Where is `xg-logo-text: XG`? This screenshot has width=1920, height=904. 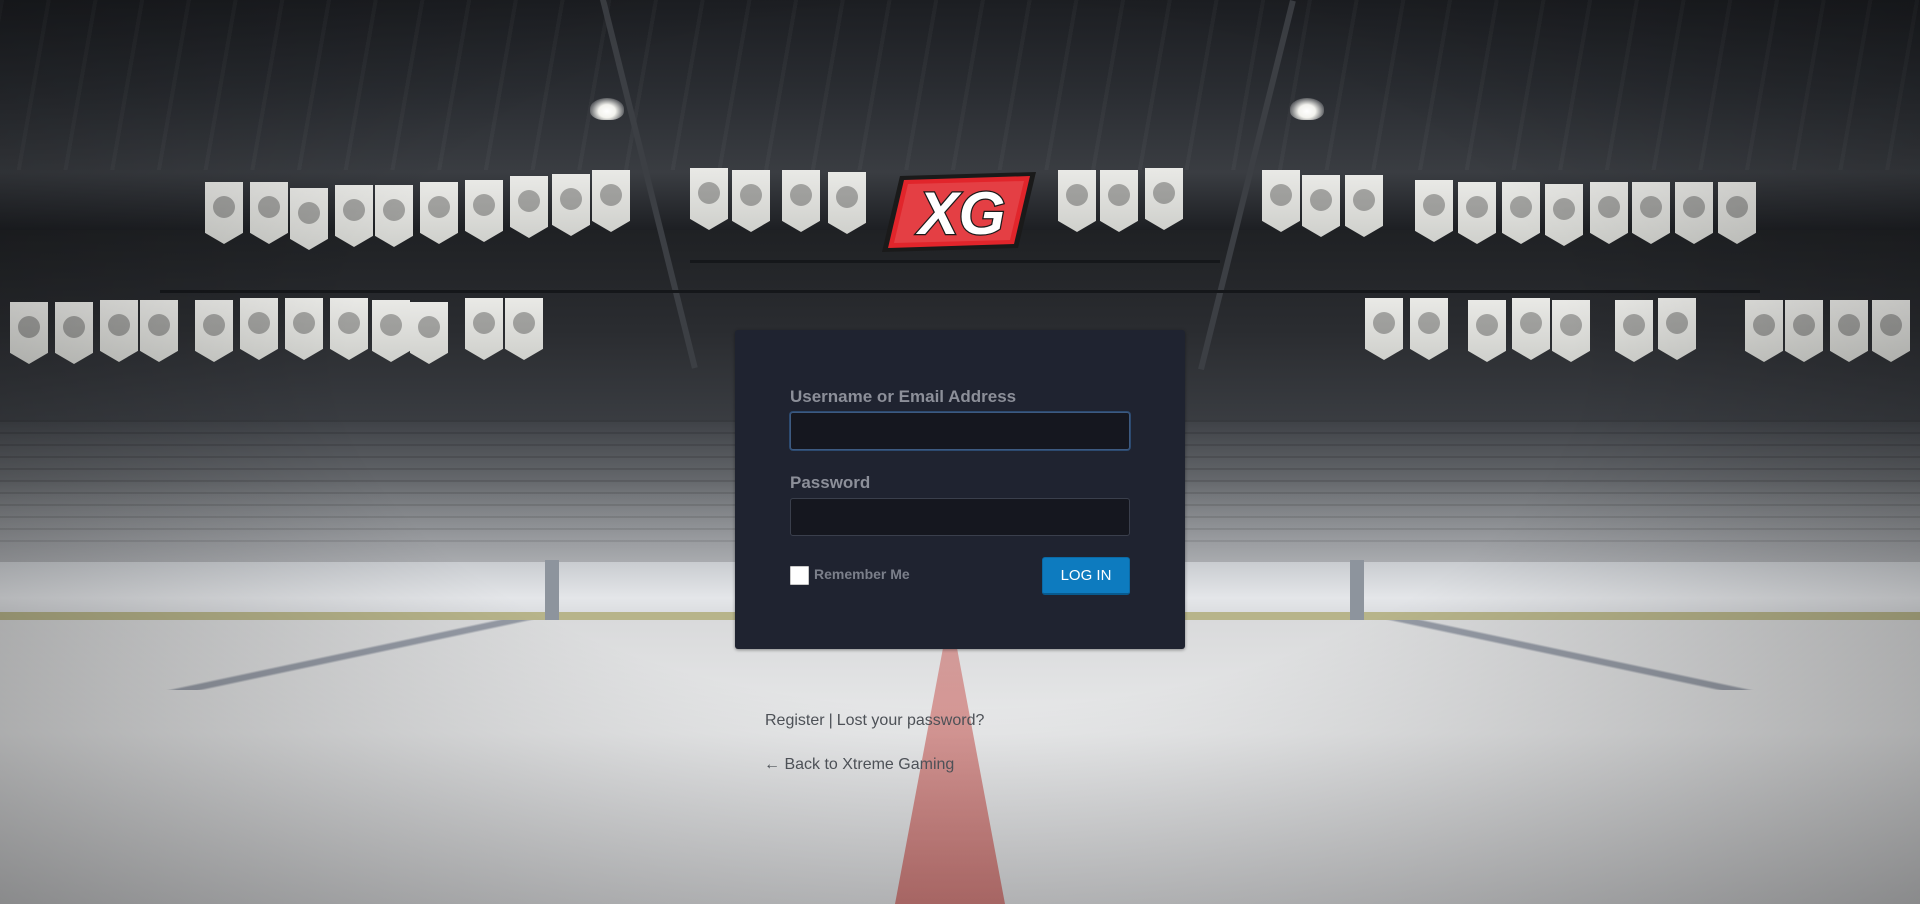 xg-logo-text: XG is located at coordinates (961, 213).